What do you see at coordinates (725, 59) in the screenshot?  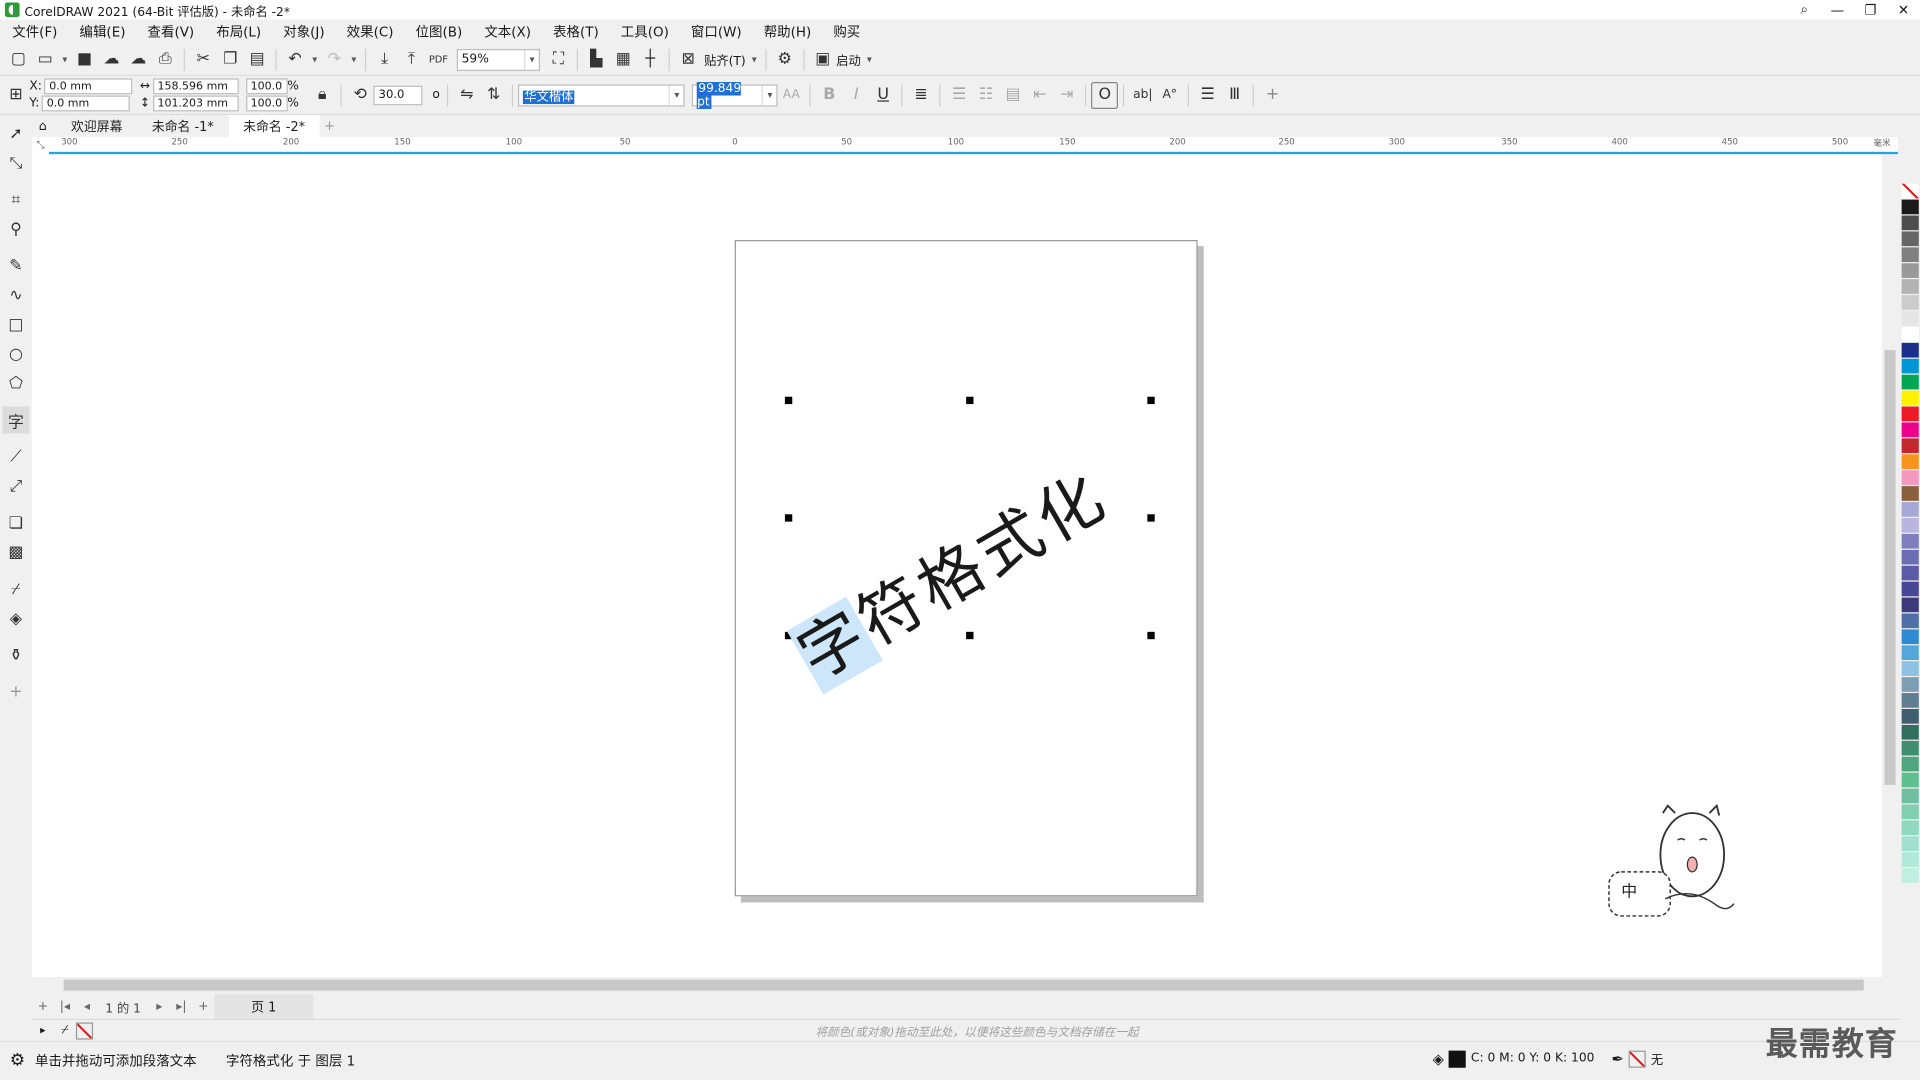 I see `snap-to-menu: 贴齐(T)` at bounding box center [725, 59].